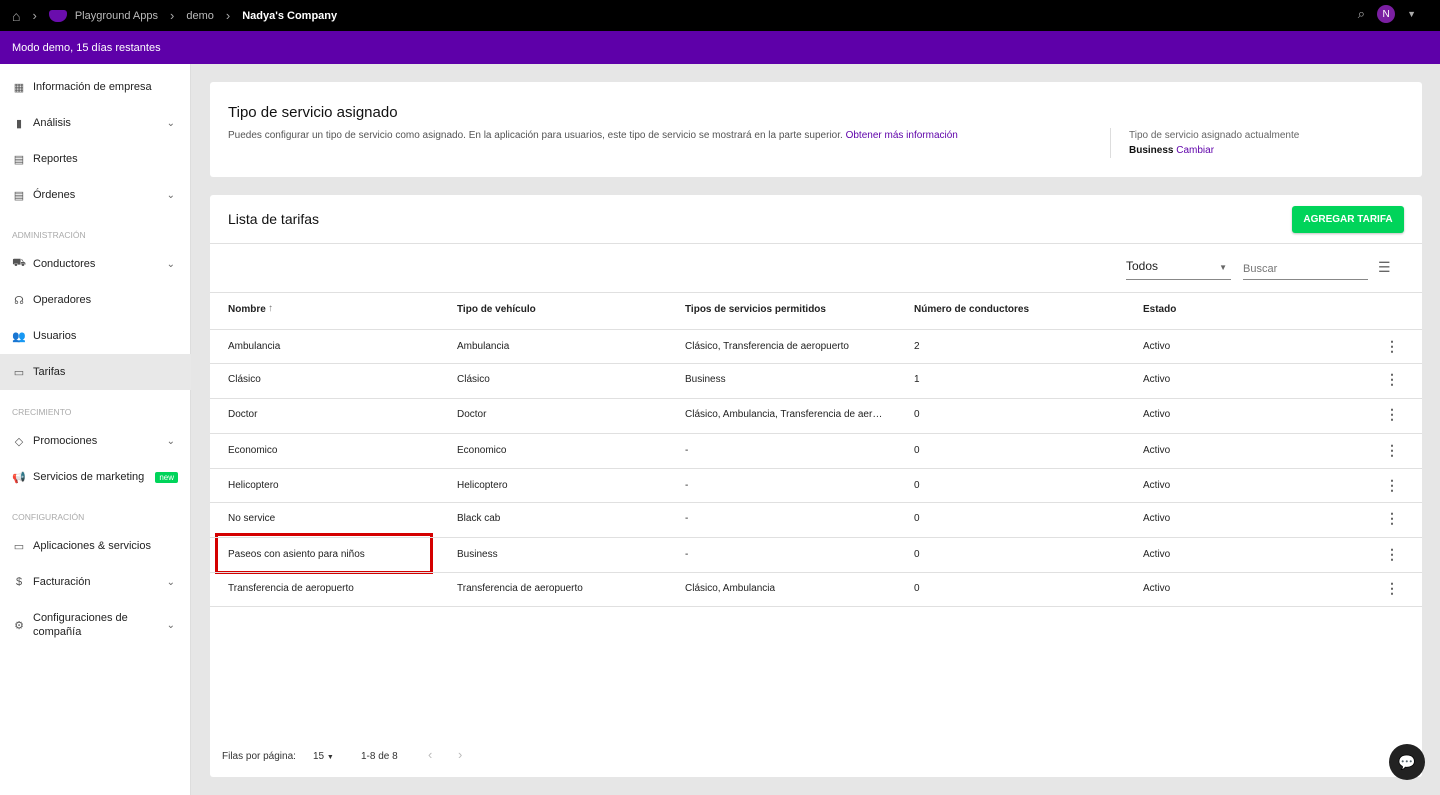  What do you see at coordinates (1214, 135) in the screenshot?
I see `current-label: Tipo de servicio asignado actualmente` at bounding box center [1214, 135].